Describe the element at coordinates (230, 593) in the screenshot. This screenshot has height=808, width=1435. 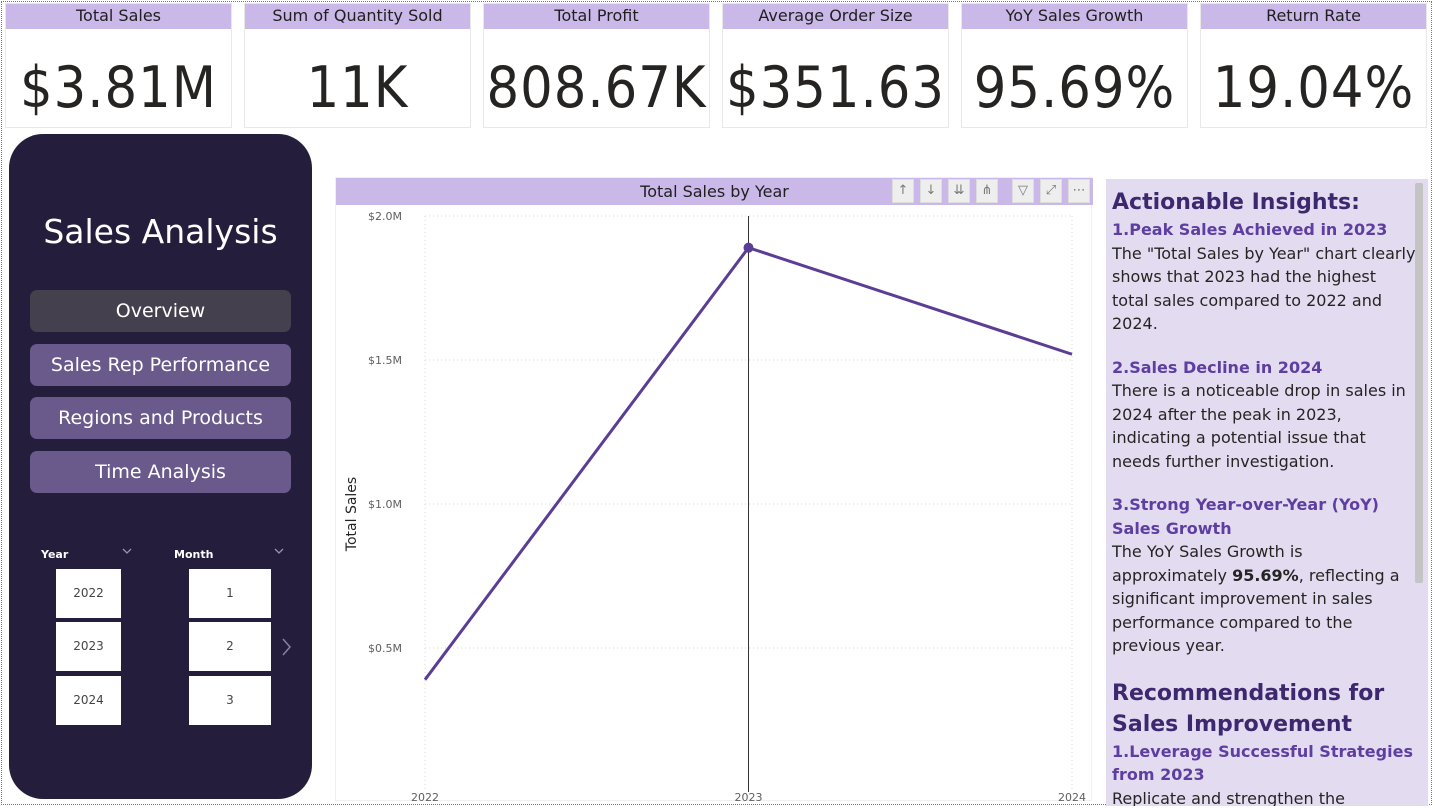
I see `month-option-1: 1` at that location.